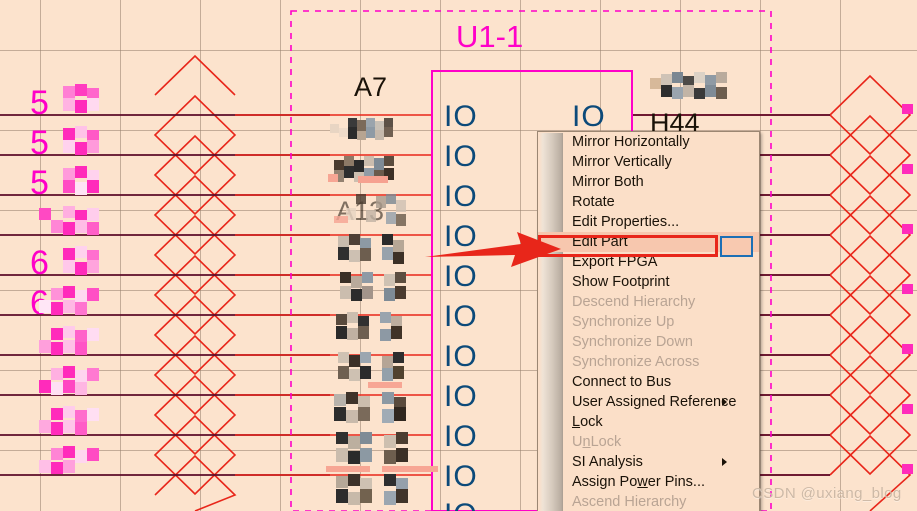 The image size is (917, 511). What do you see at coordinates (629, 502) in the screenshot?
I see `menu-item-label: Ascend Hierarchy` at bounding box center [629, 502].